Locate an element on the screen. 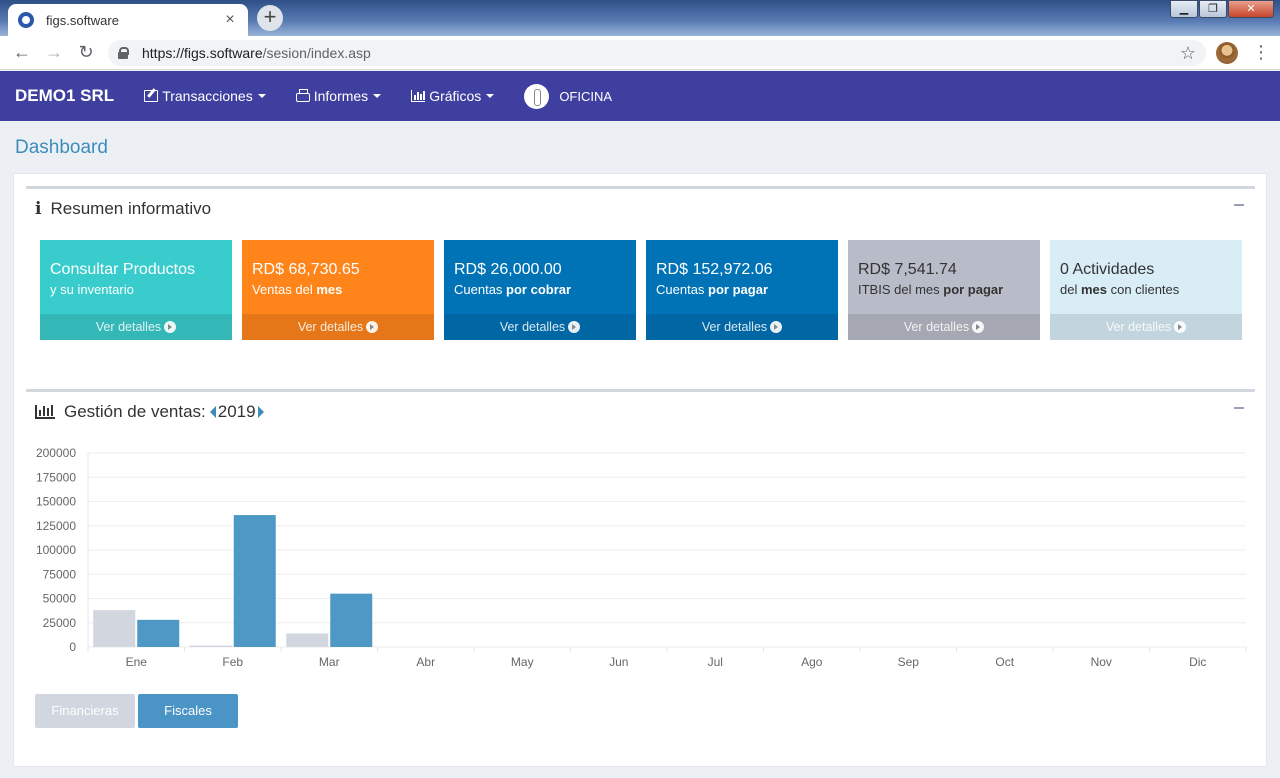 This screenshot has height=778, width=1280. nav-informes-label: Informes is located at coordinates (341, 96).